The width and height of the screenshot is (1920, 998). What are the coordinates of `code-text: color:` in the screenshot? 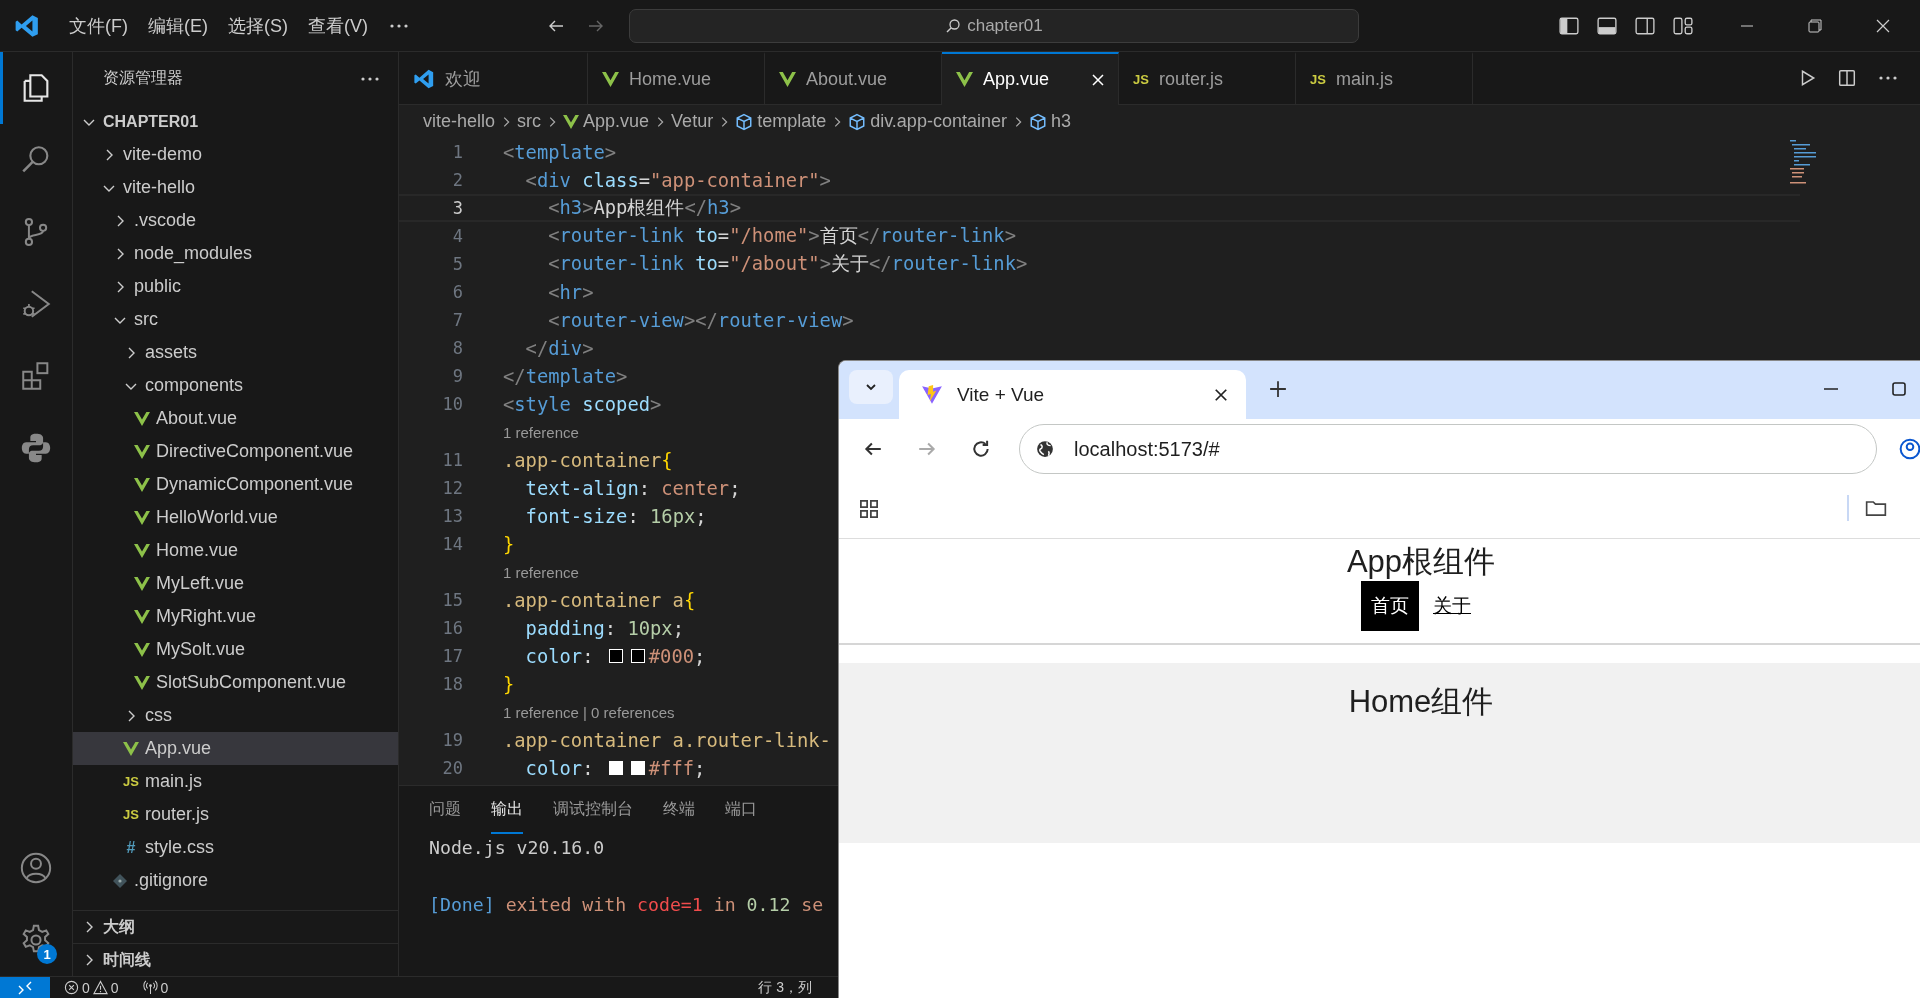 It's located at (559, 656).